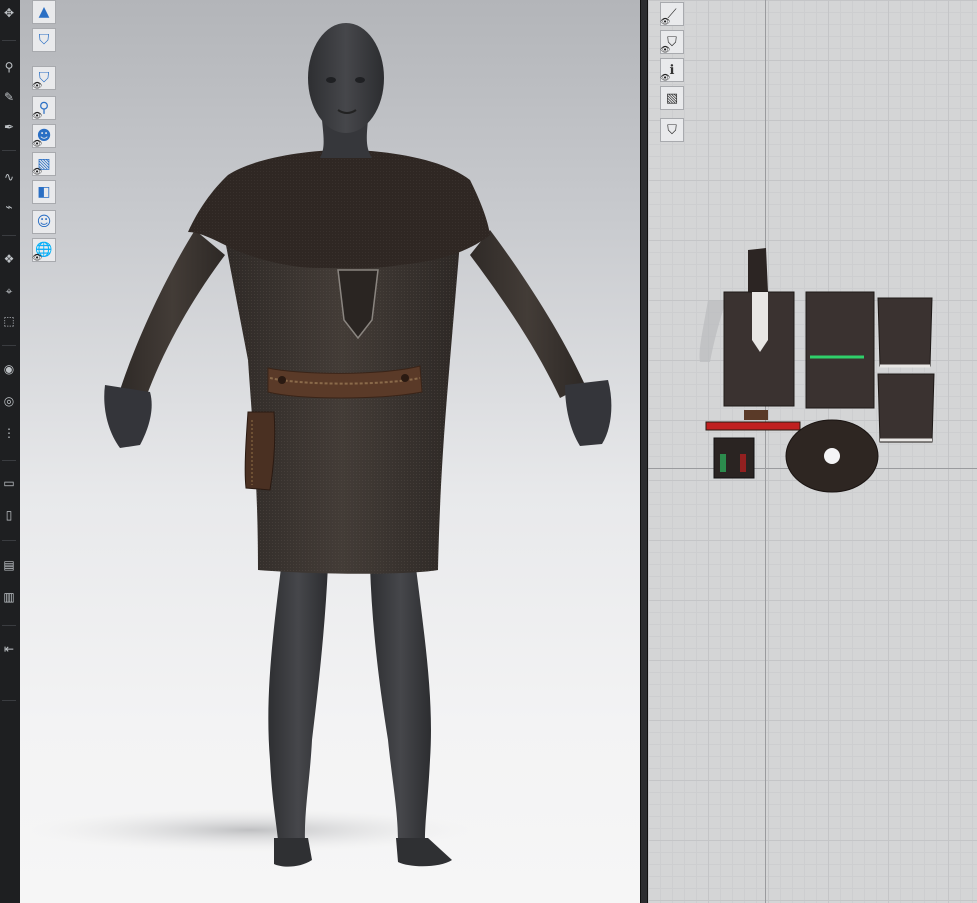 The image size is (977, 903). What do you see at coordinates (9, 433) in the screenshot?
I see `zipper-icon: ⋮` at bounding box center [9, 433].